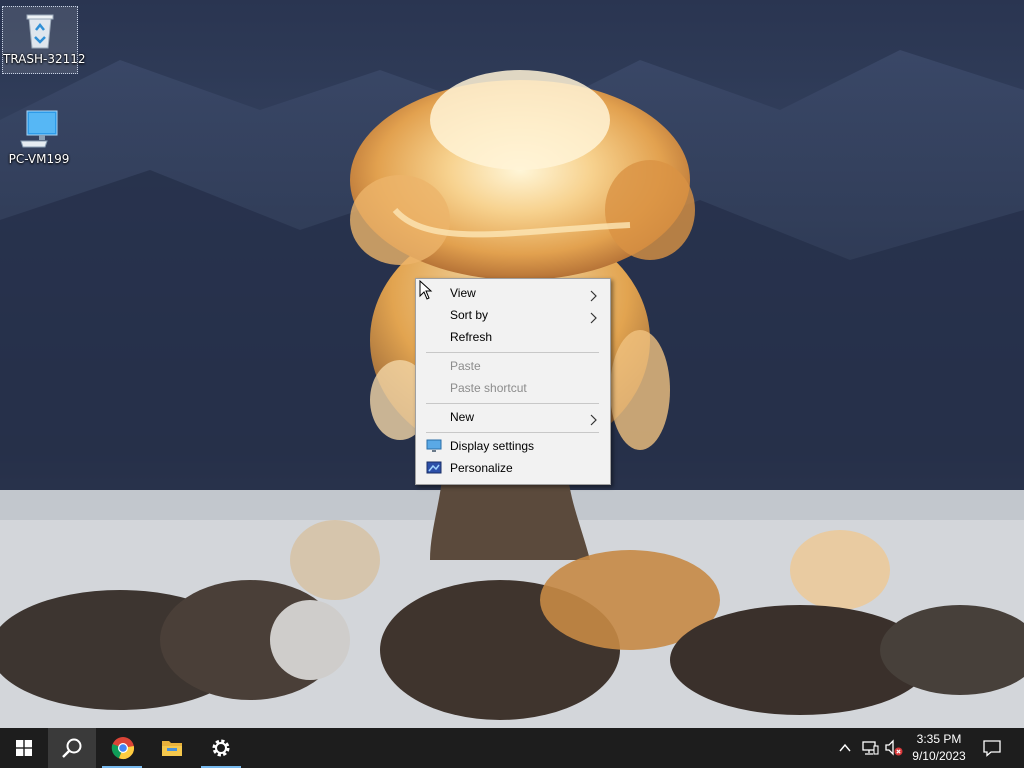  What do you see at coordinates (39, 129) in the screenshot?
I see `computer-icon` at bounding box center [39, 129].